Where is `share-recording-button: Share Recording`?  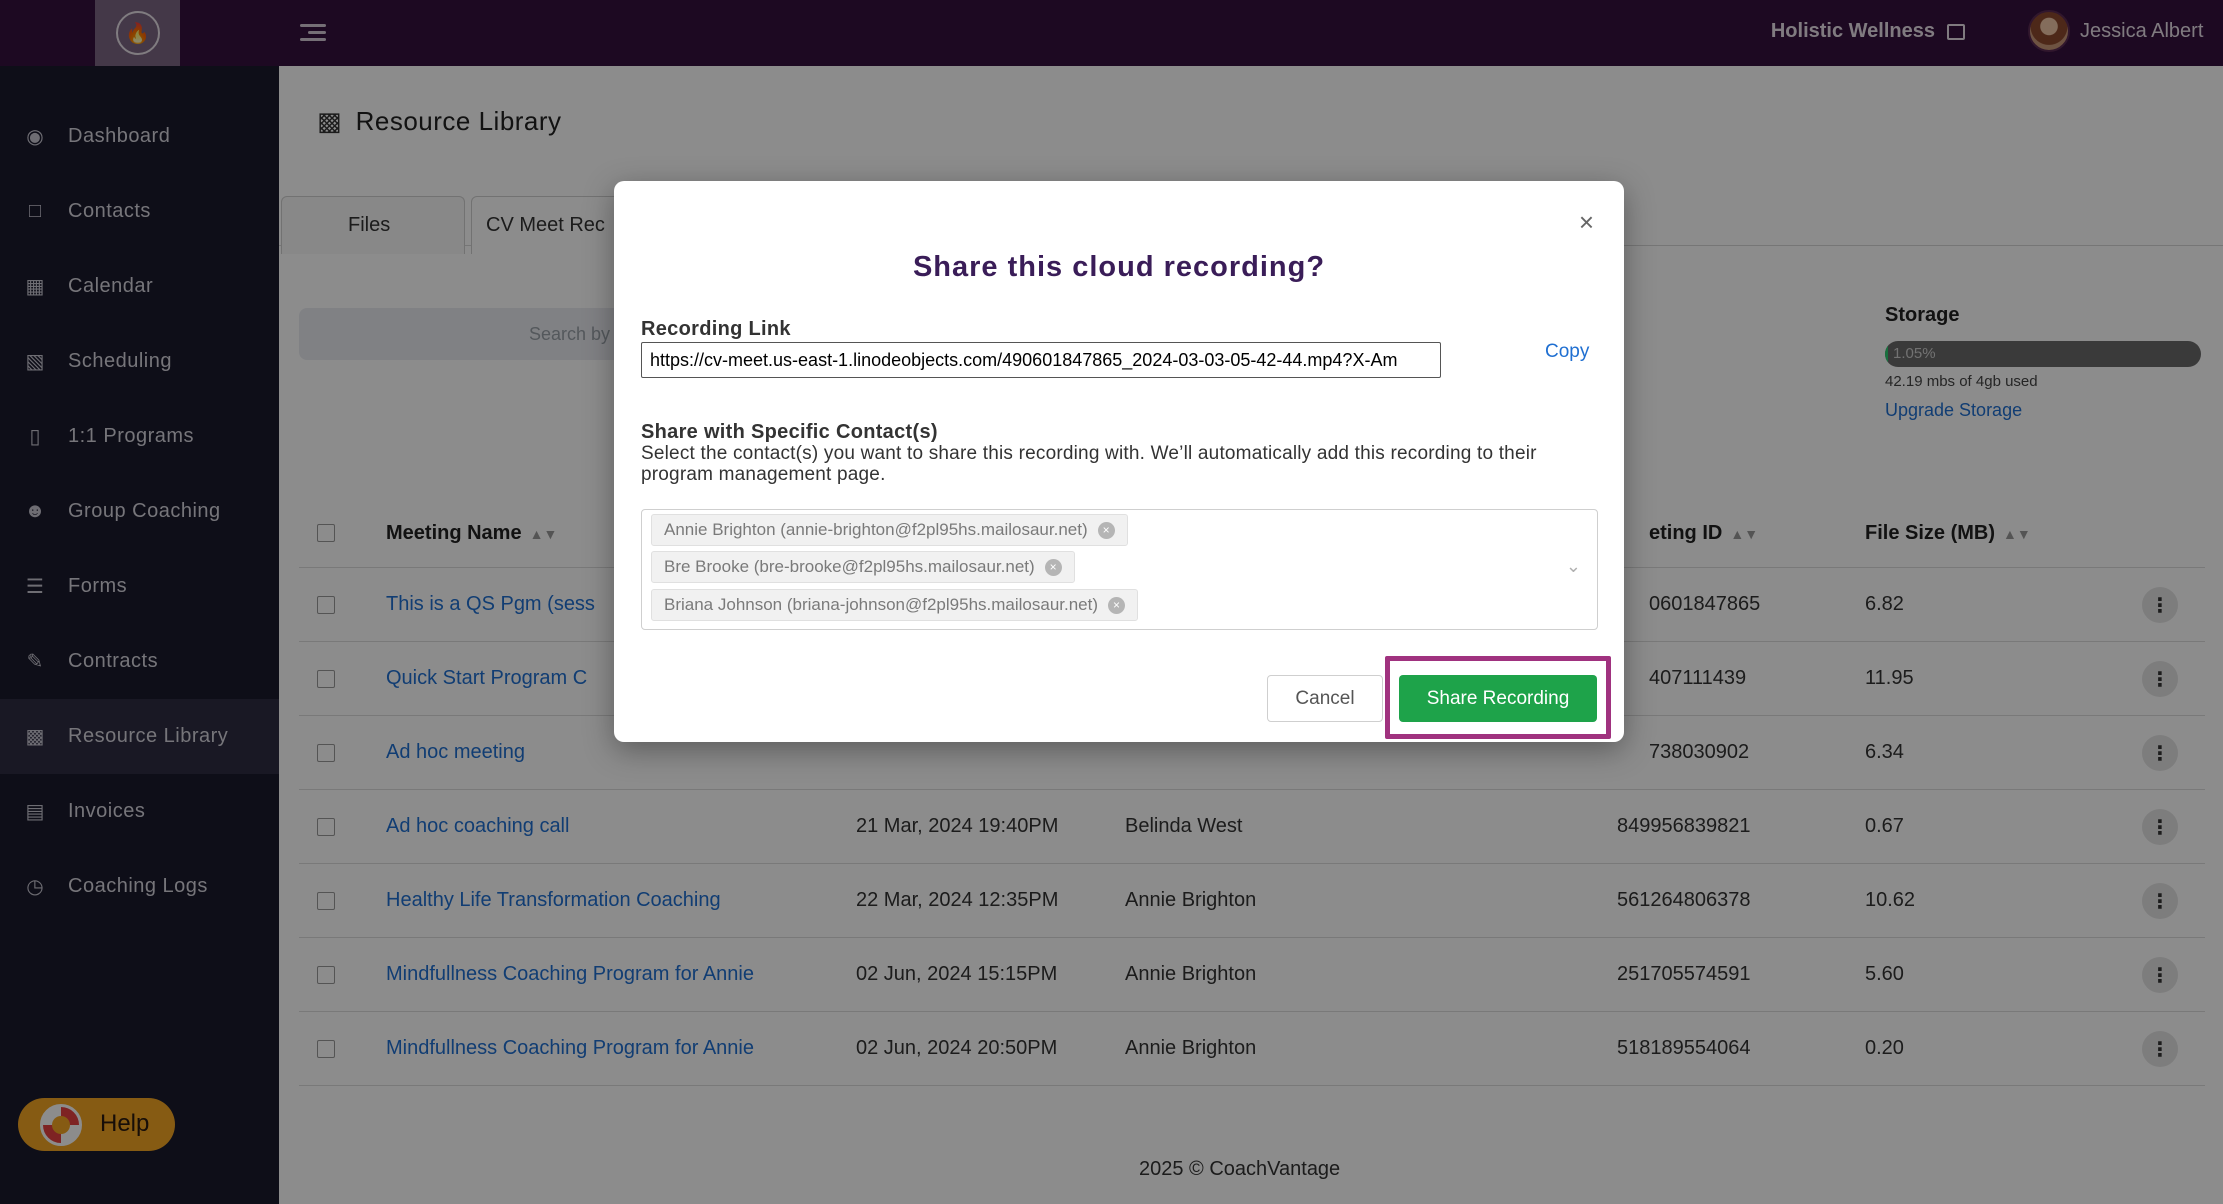
share-recording-button: Share Recording is located at coordinates (1498, 698).